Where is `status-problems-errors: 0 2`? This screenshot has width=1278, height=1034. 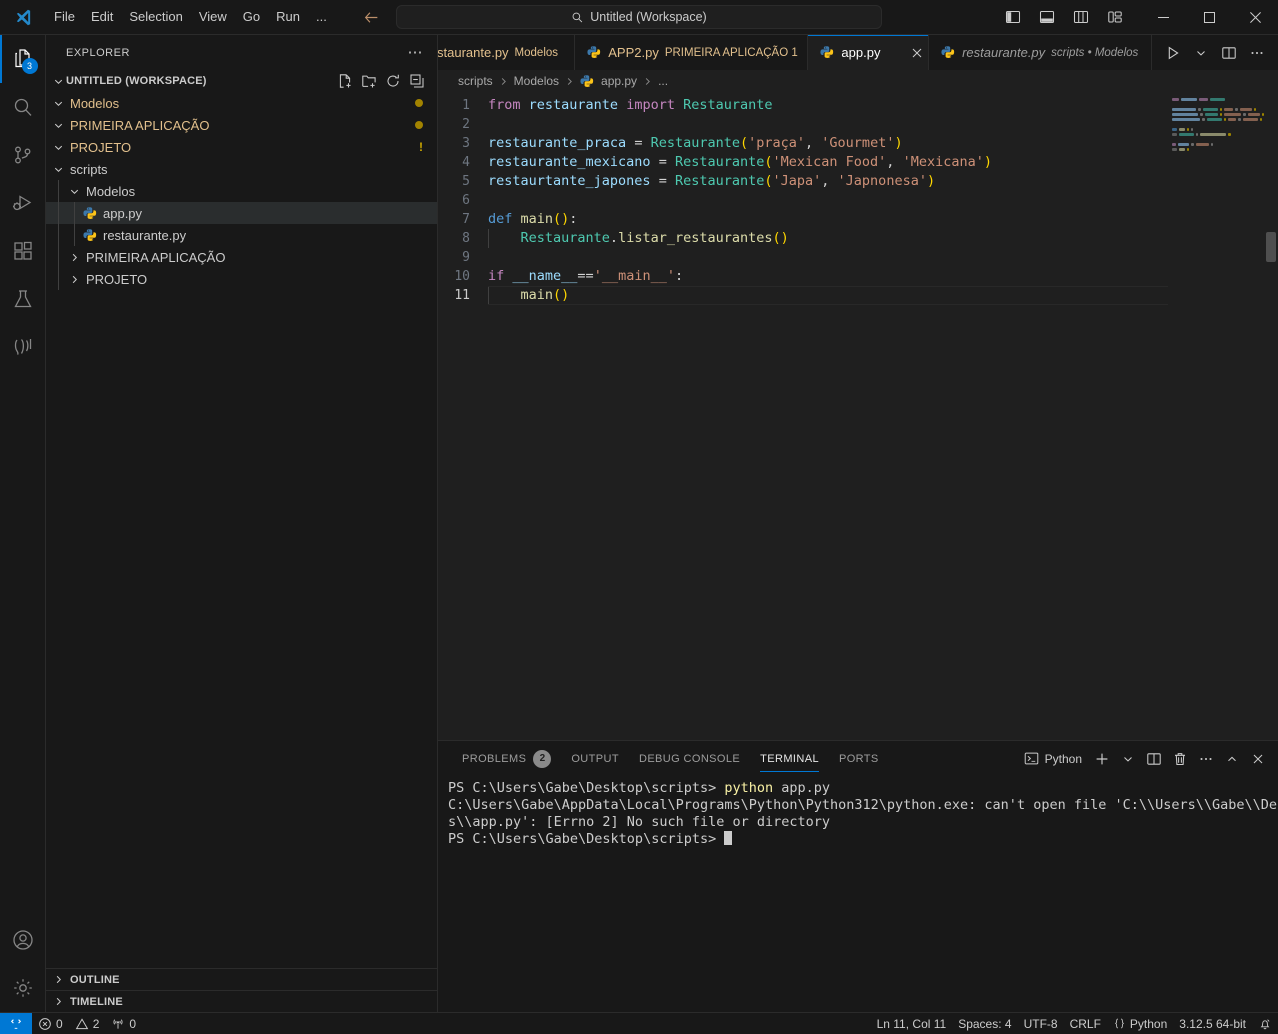
status-problems-errors: 0 2 is located at coordinates (68, 1023).